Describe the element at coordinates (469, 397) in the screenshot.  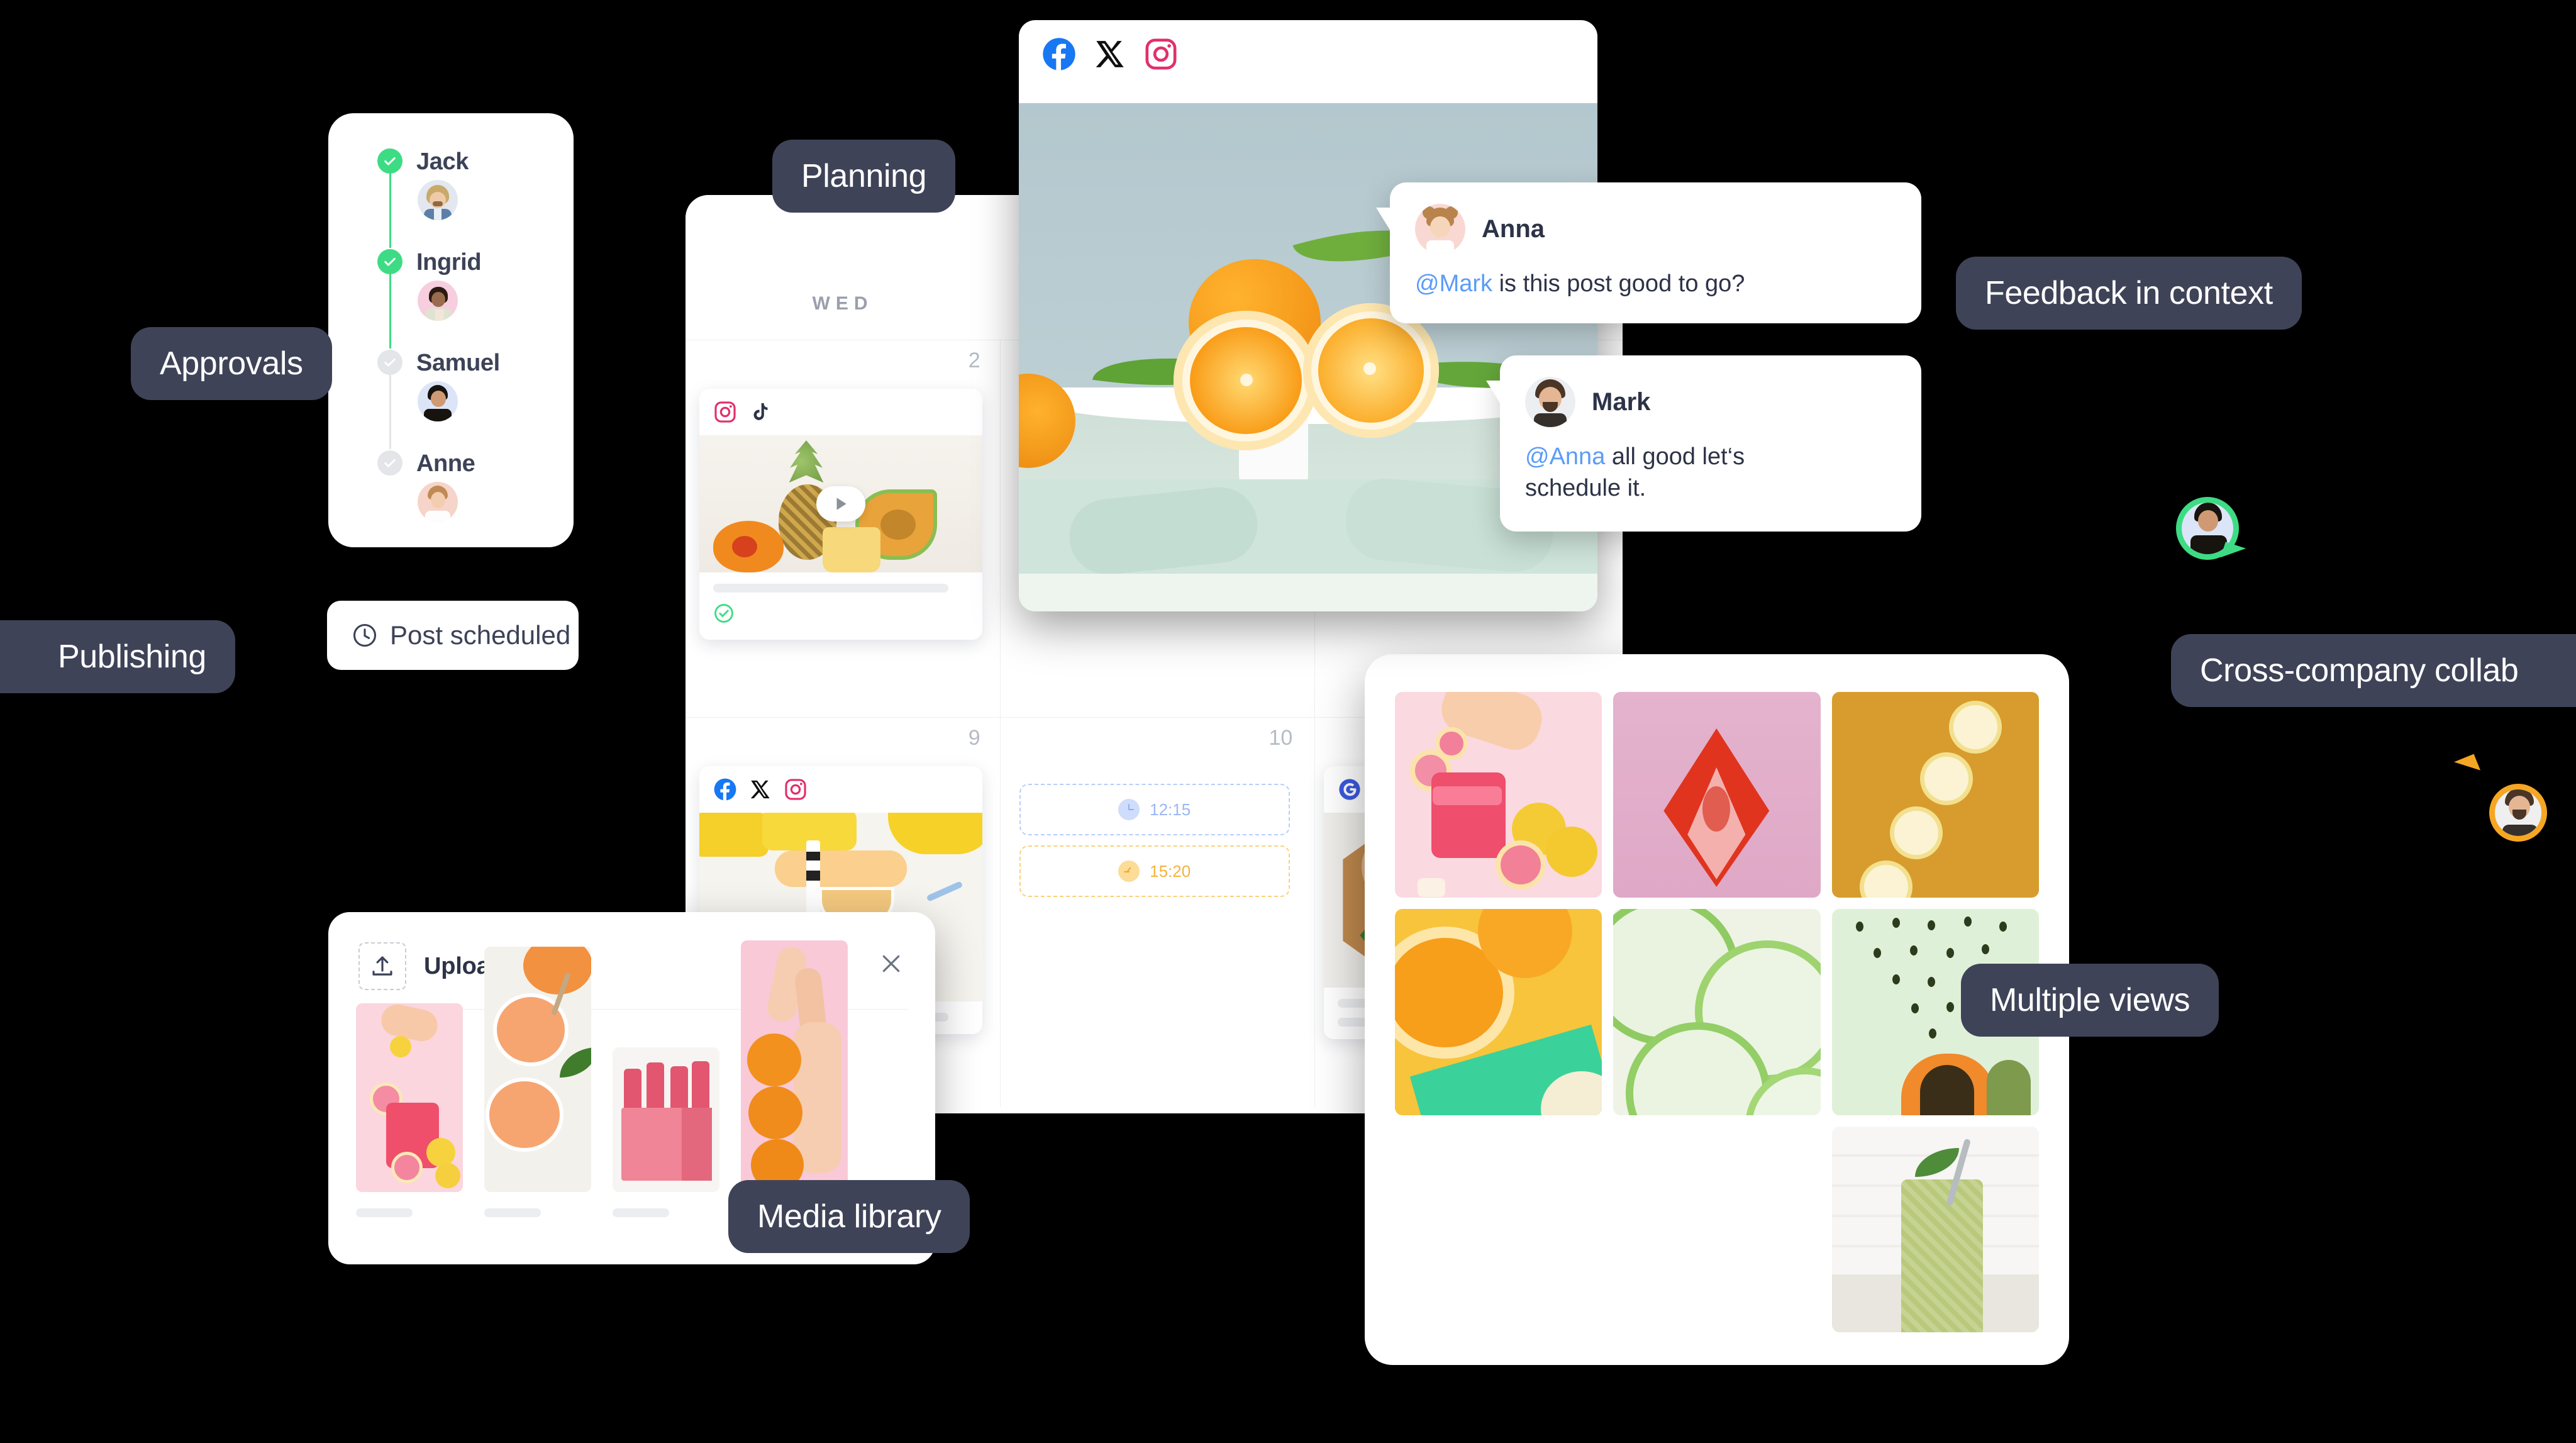
I see `approval-row: Samuel` at that location.